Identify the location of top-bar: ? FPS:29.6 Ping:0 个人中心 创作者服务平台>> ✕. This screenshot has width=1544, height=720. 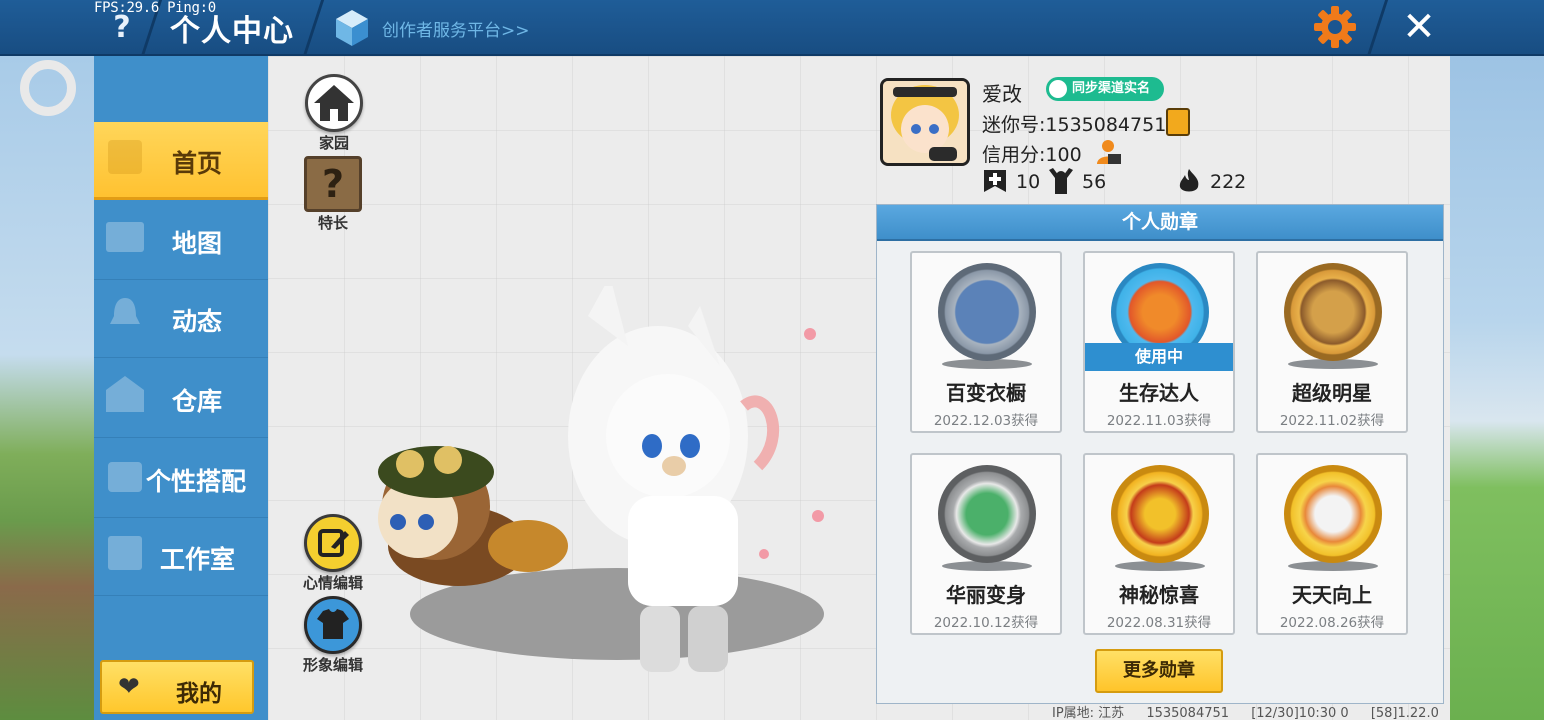
(772, 28).